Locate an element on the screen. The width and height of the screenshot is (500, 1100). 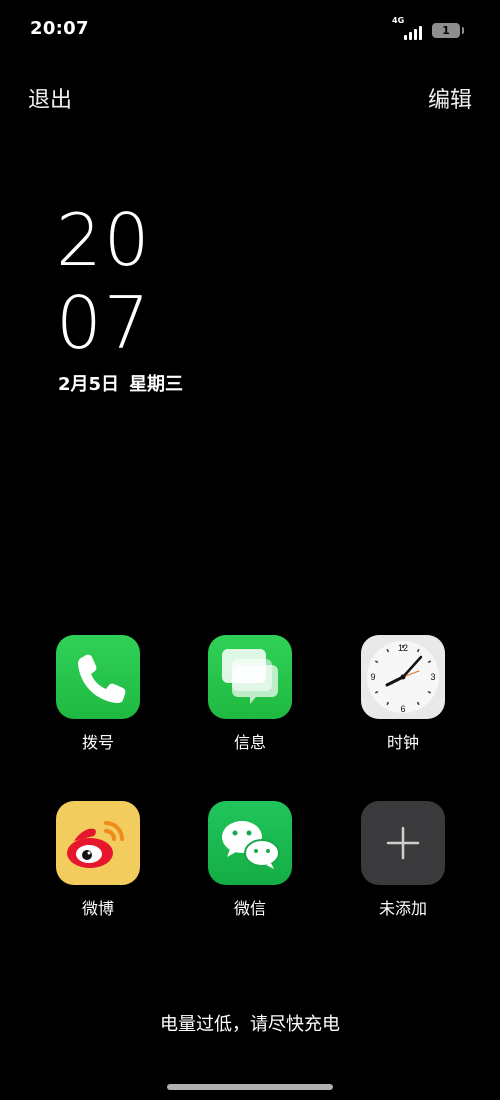
app-add-slot: 未添加 is located at coordinates (403, 860).